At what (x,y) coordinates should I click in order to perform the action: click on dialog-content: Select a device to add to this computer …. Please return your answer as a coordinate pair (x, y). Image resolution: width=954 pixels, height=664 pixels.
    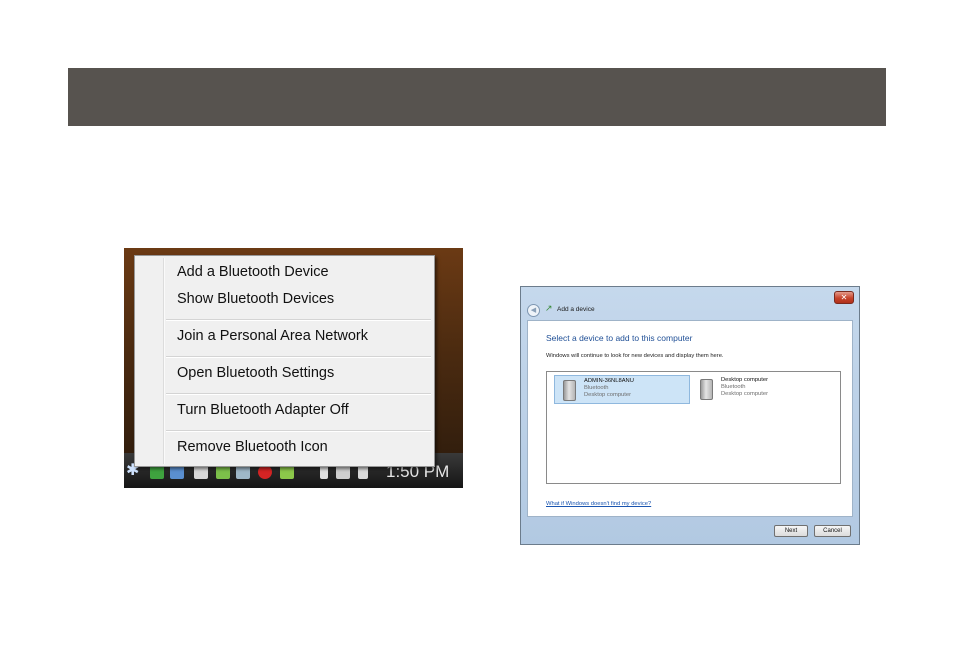
    Looking at the image, I should click on (690, 418).